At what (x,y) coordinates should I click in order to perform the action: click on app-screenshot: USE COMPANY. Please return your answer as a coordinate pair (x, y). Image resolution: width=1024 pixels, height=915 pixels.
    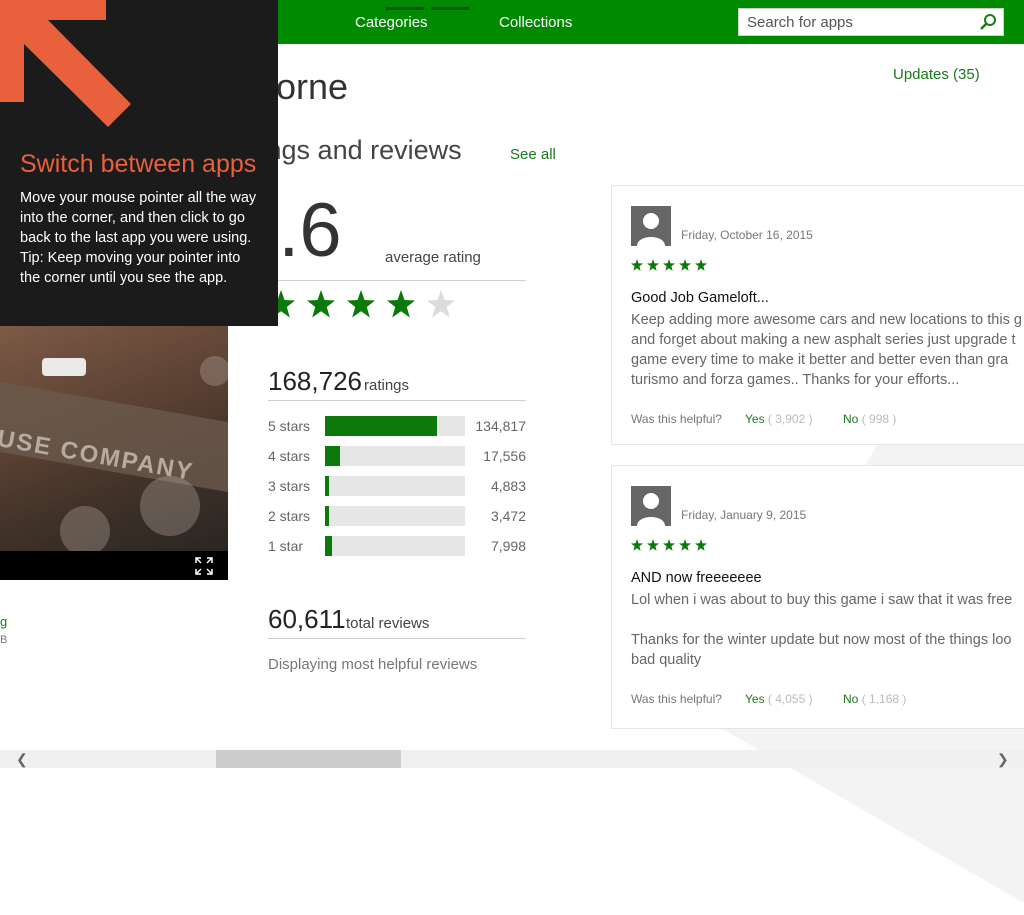
    Looking at the image, I should click on (114, 438).